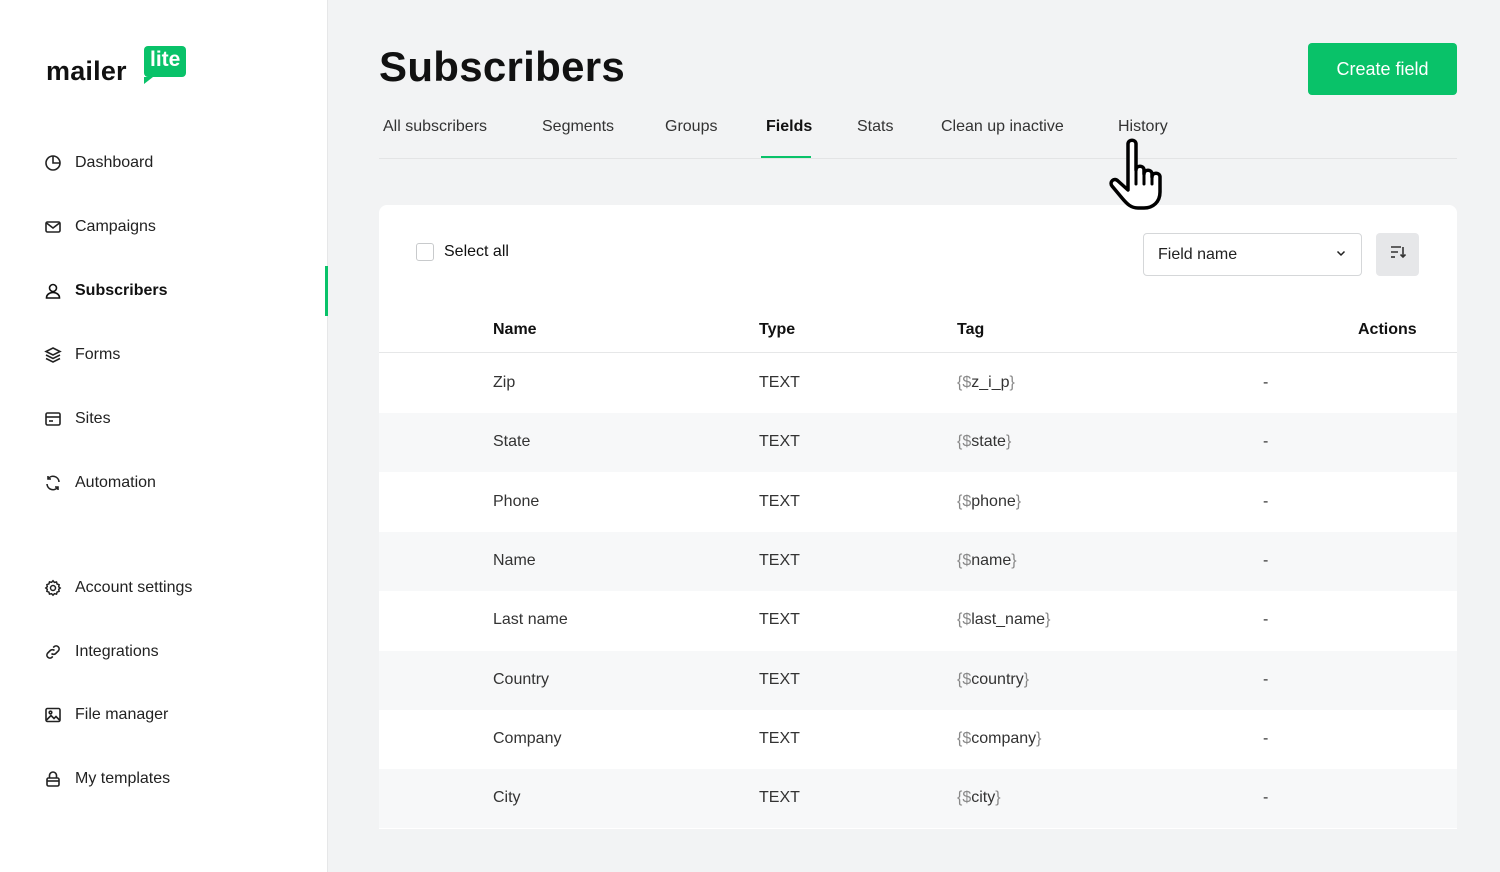 The image size is (1500, 872). What do you see at coordinates (918, 799) in the screenshot?
I see `table-row: City TEXT {$city} -` at bounding box center [918, 799].